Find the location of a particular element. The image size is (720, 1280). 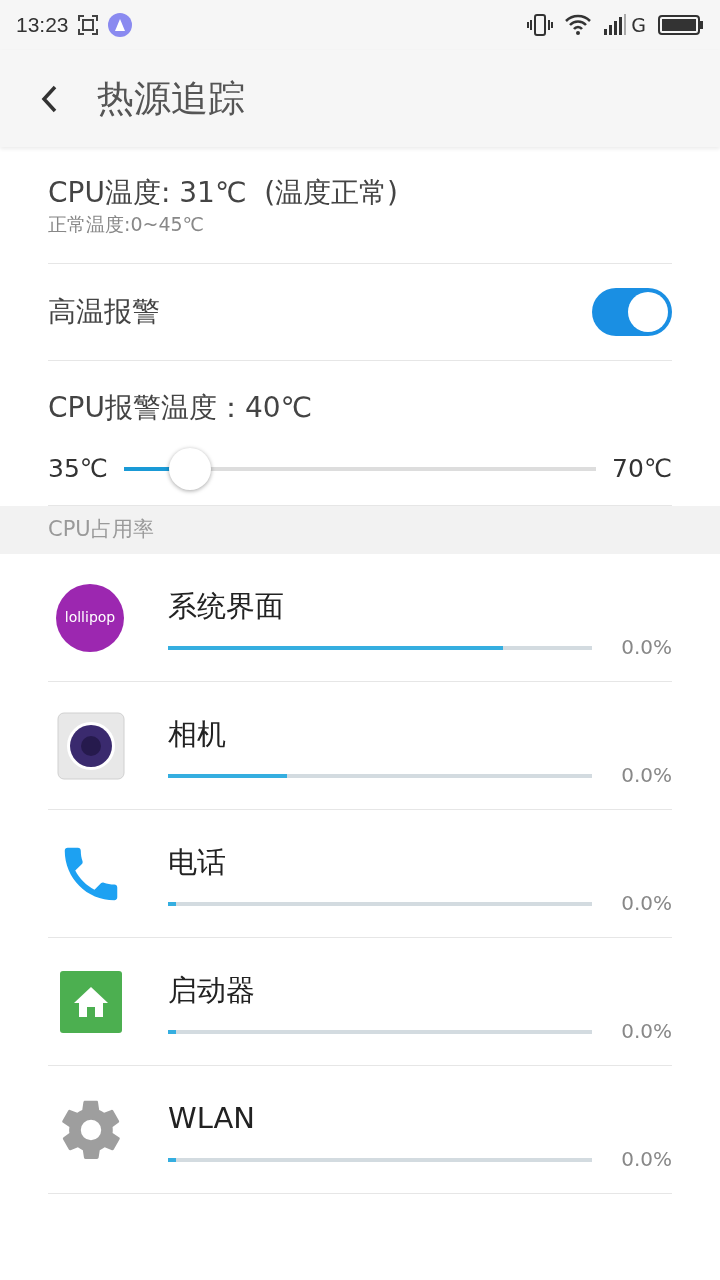

alarm-switch is located at coordinates (632, 312).